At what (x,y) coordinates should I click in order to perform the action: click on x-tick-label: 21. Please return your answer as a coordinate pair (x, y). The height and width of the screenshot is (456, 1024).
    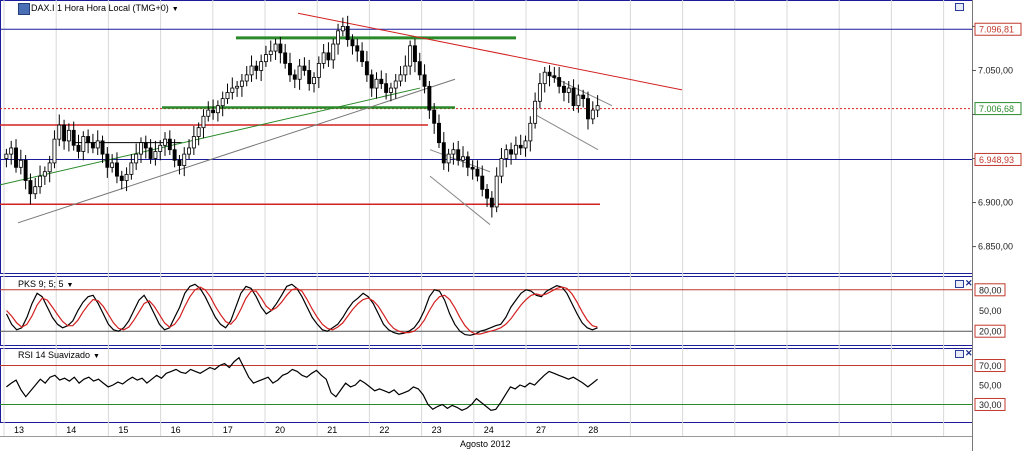
    Looking at the image, I should click on (332, 430).